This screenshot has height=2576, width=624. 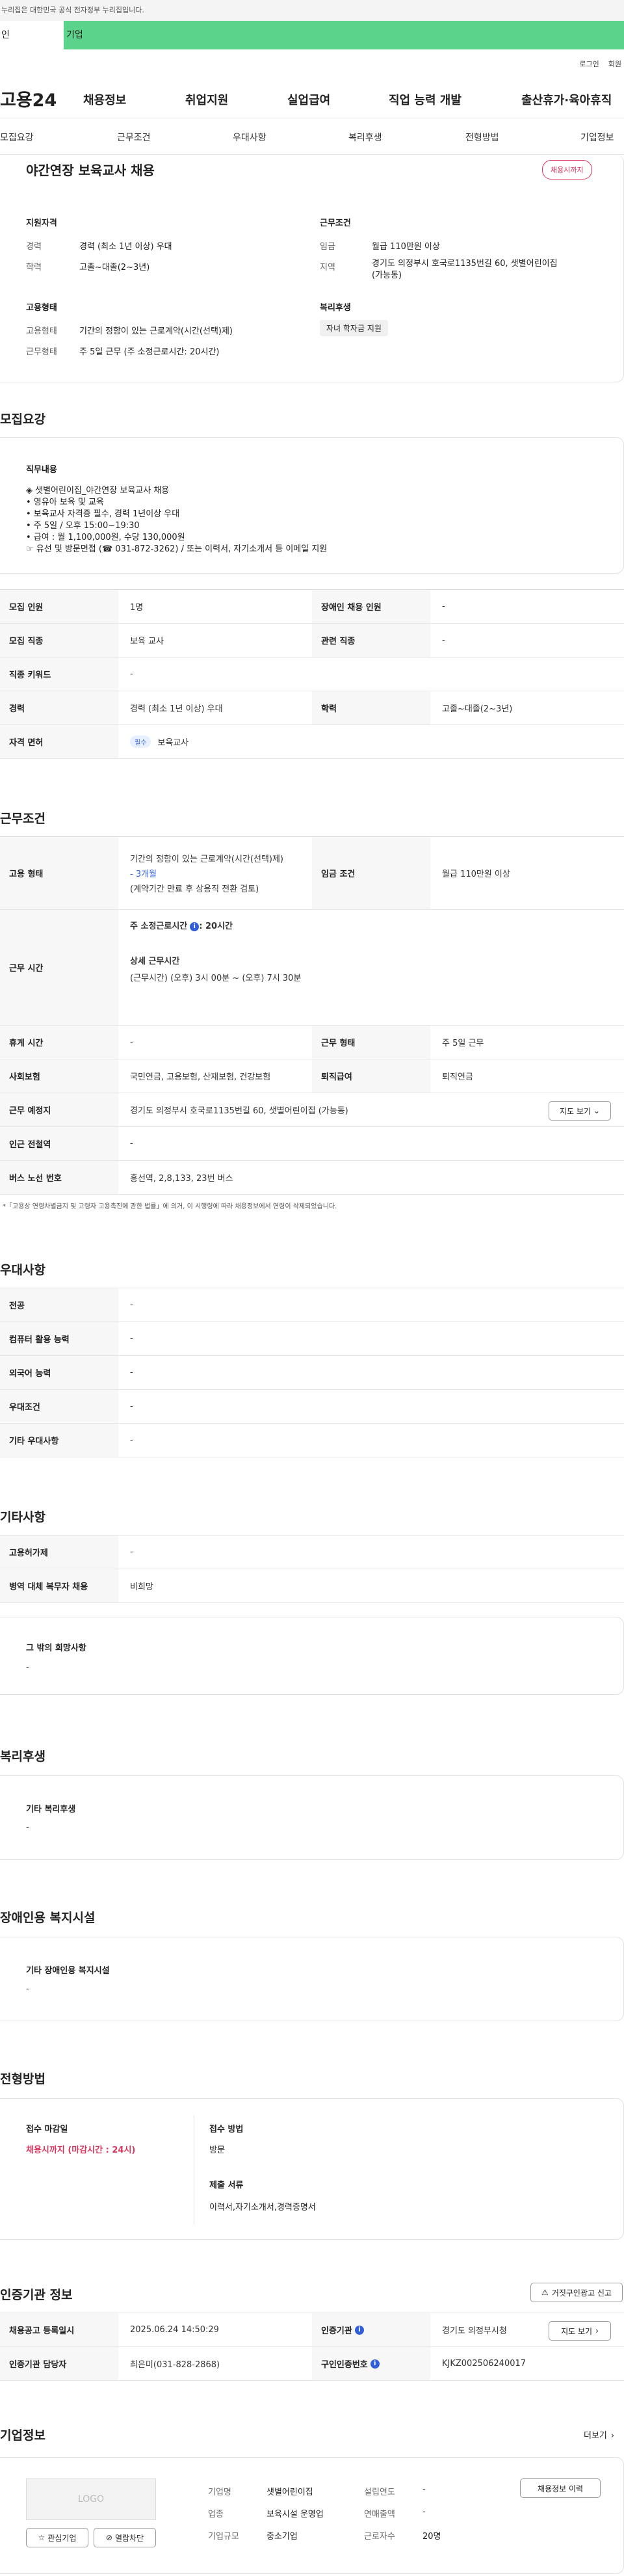 I want to click on login-link: 로그인, so click(x=589, y=64).